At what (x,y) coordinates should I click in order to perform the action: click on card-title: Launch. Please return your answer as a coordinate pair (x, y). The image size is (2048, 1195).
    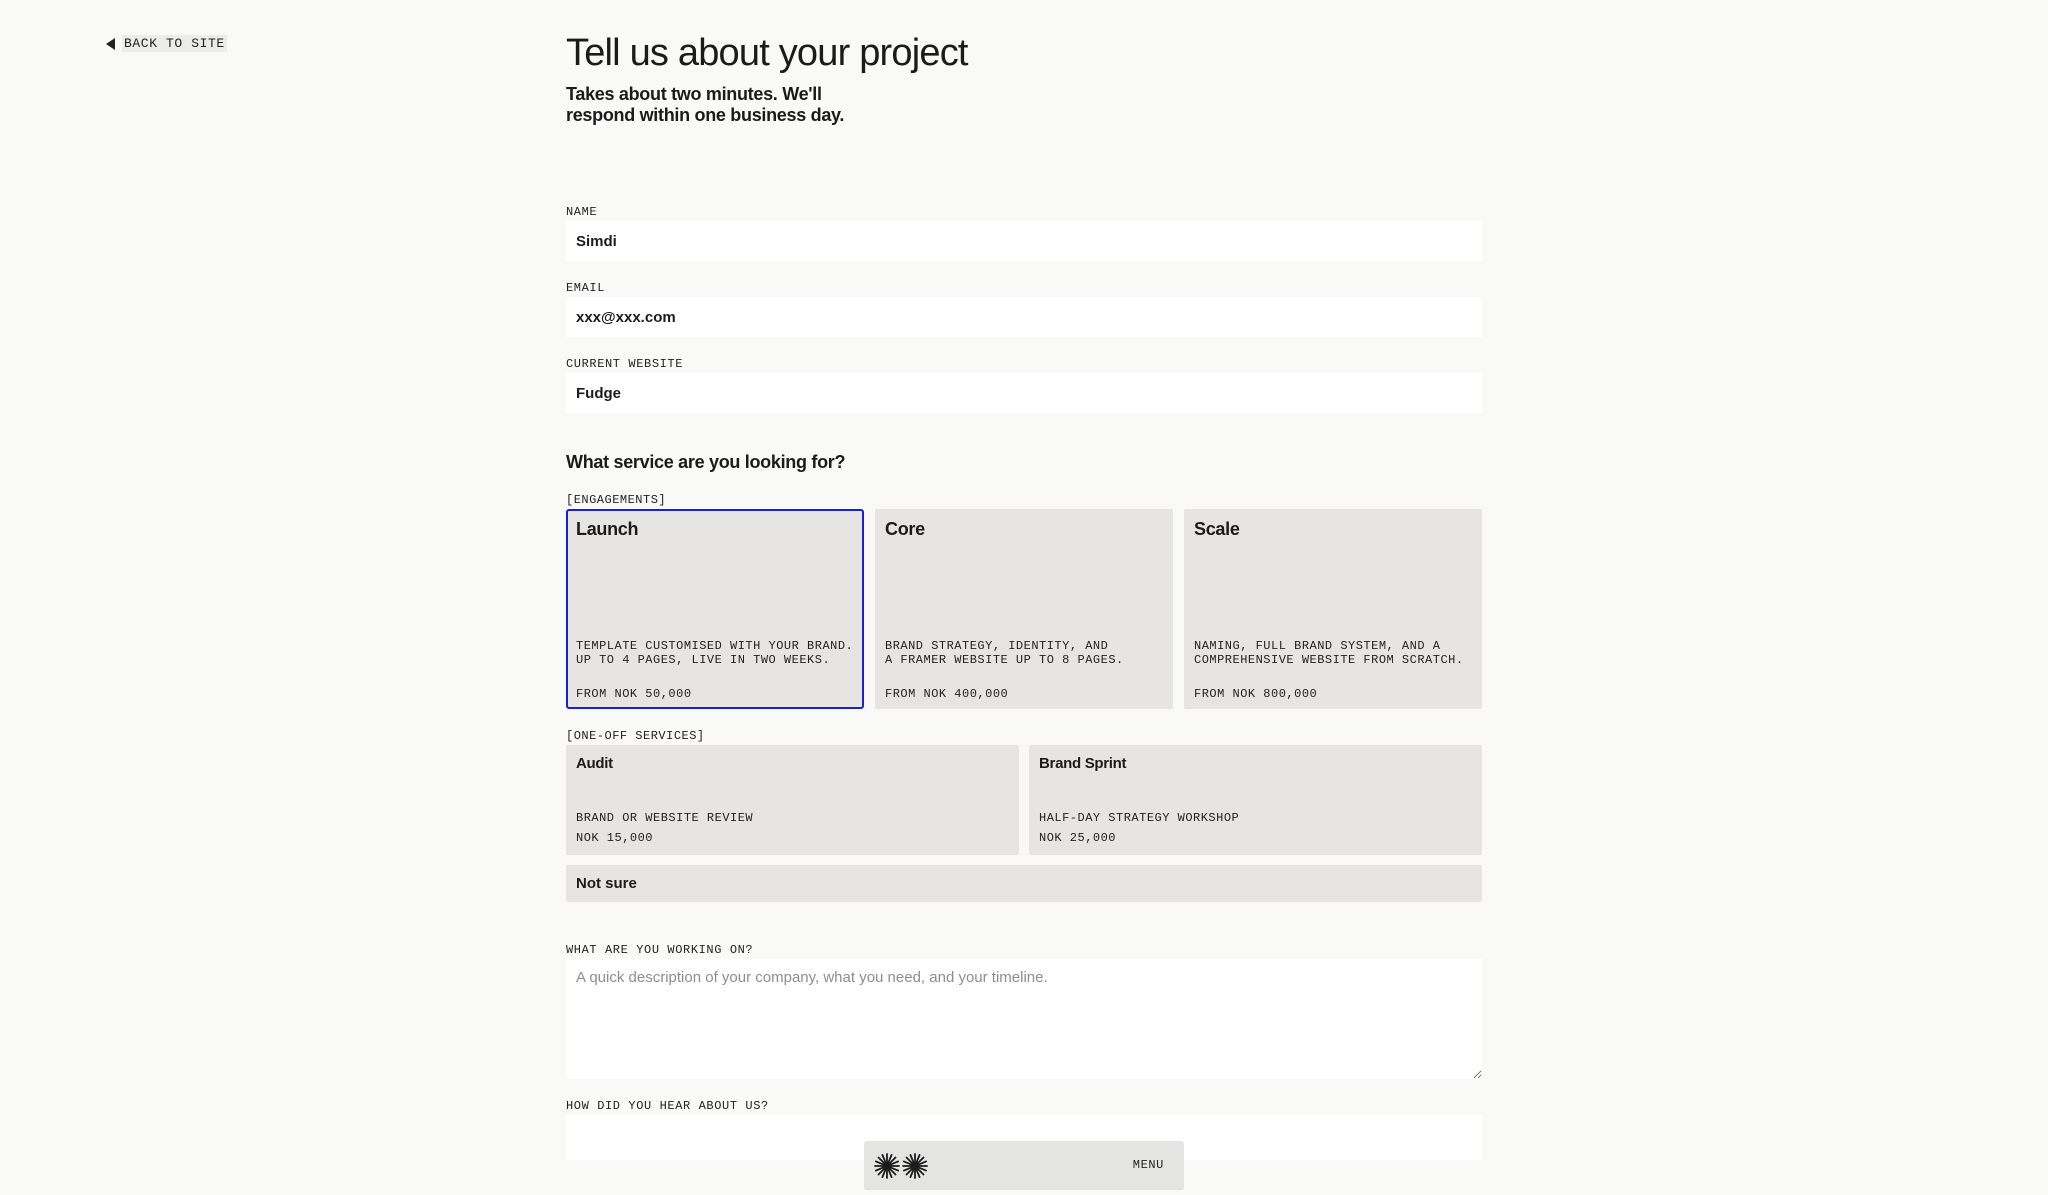
    Looking at the image, I should click on (607, 529).